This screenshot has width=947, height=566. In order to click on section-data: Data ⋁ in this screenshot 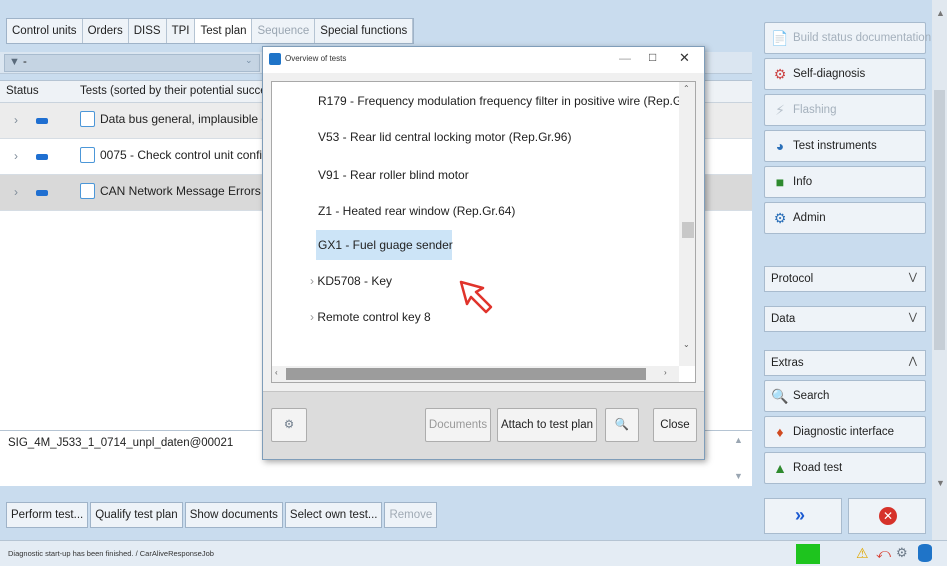, I will do `click(845, 319)`.